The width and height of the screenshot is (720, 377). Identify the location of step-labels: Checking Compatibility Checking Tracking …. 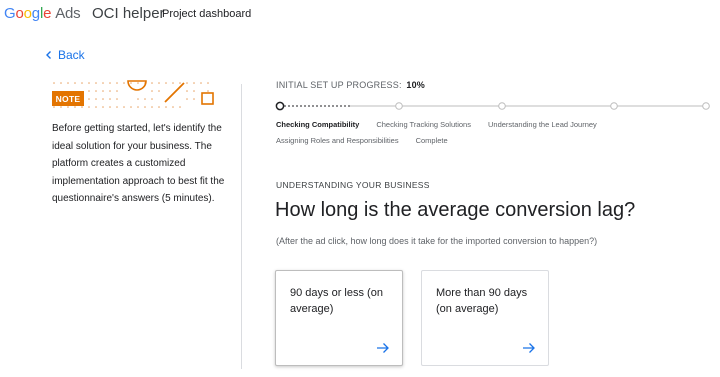
(491, 133).